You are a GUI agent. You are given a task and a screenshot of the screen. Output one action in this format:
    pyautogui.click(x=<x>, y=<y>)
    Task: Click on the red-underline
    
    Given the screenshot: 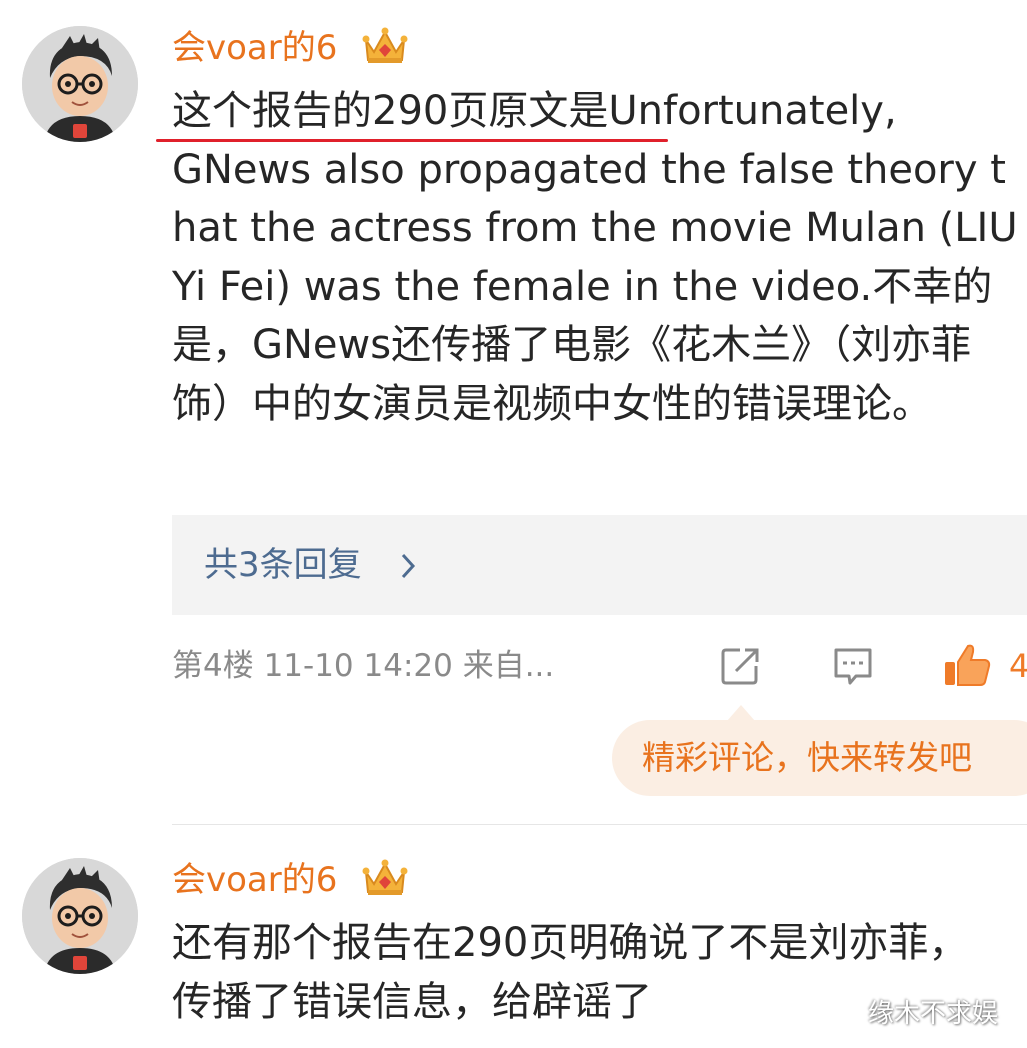 What is the action you would take?
    pyautogui.click(x=412, y=140)
    